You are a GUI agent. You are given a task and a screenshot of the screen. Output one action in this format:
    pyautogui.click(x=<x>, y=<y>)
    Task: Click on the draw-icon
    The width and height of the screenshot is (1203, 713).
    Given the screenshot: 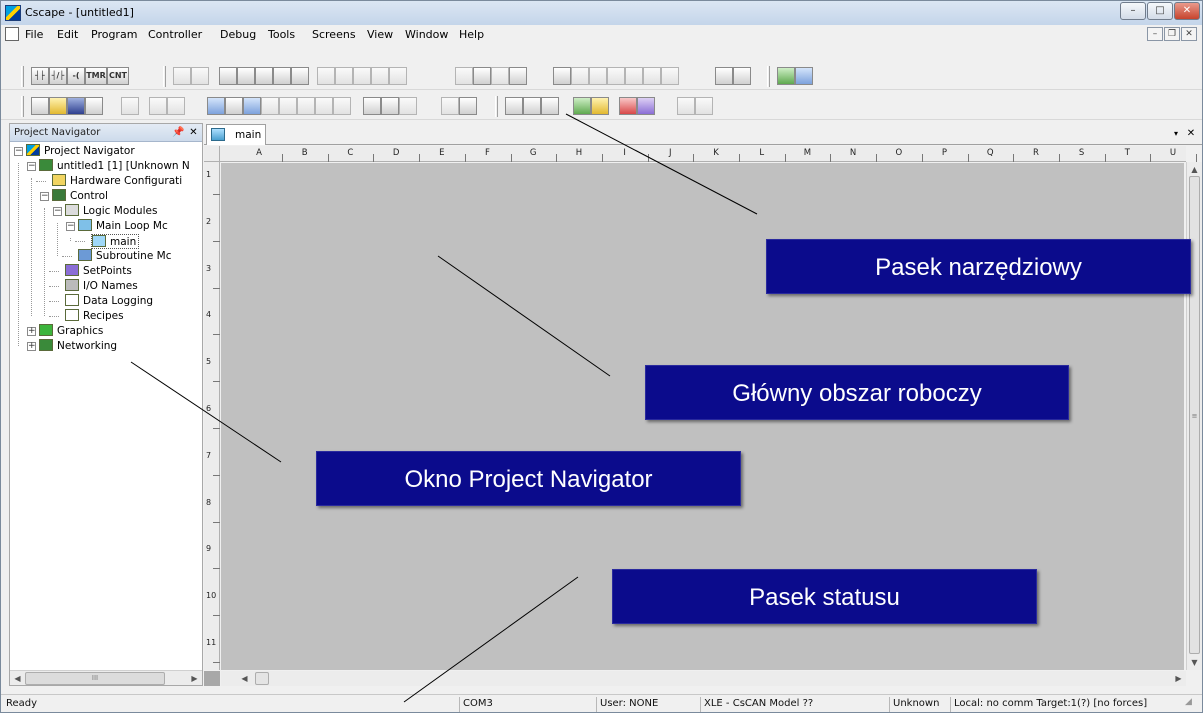 What is the action you would take?
    pyautogui.click(x=252, y=106)
    